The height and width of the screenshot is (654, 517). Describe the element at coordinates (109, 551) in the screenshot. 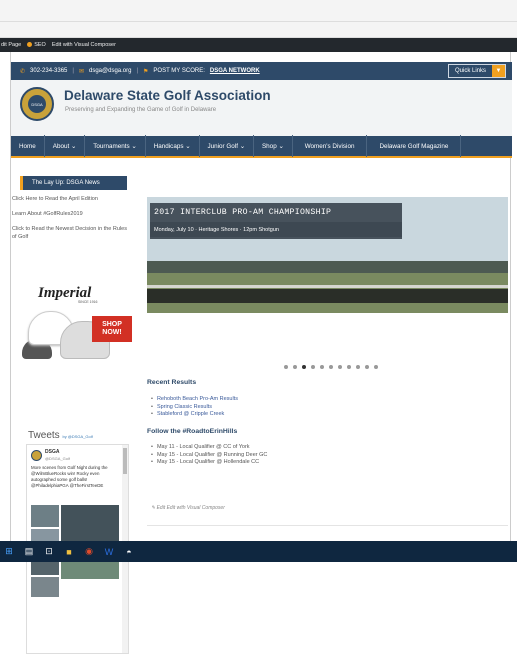

I see `word-icon: W` at that location.